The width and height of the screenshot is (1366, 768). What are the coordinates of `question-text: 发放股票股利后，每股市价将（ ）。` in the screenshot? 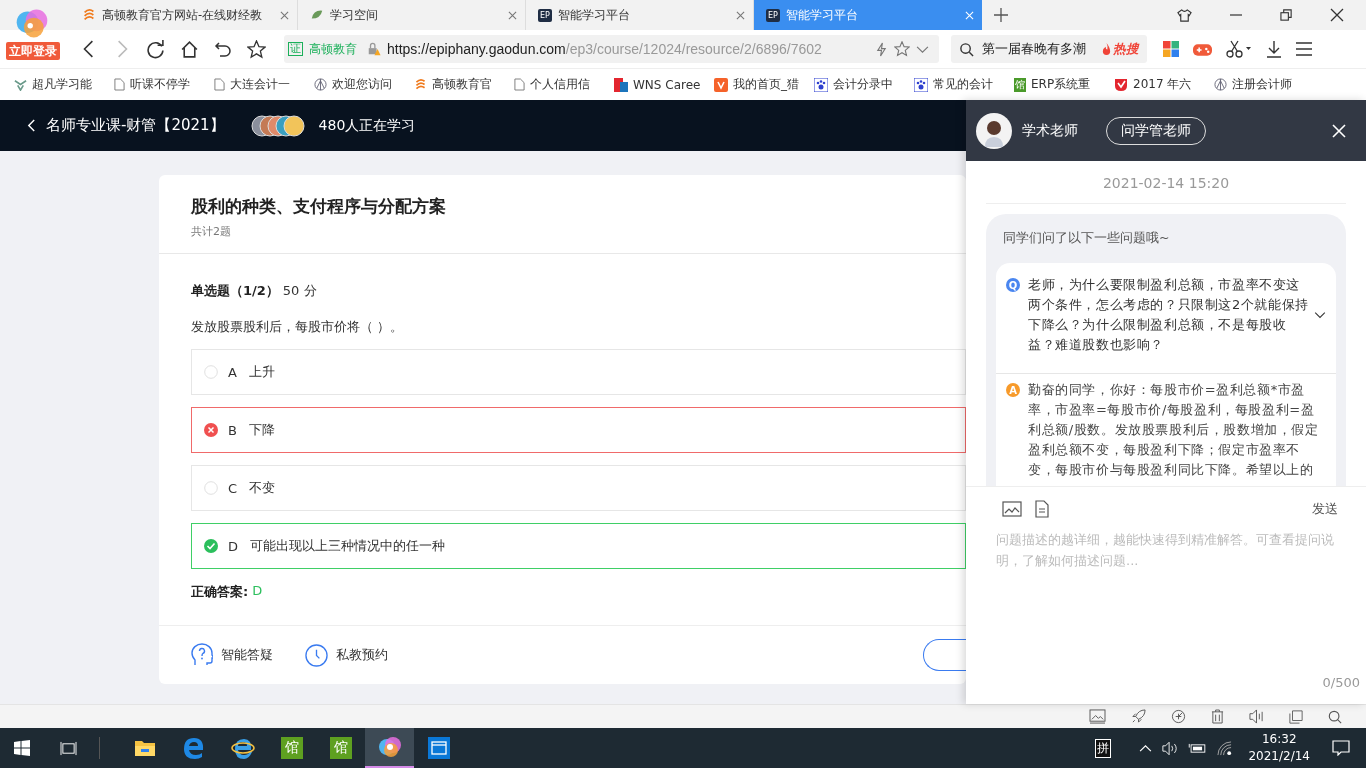 It's located at (298, 327).